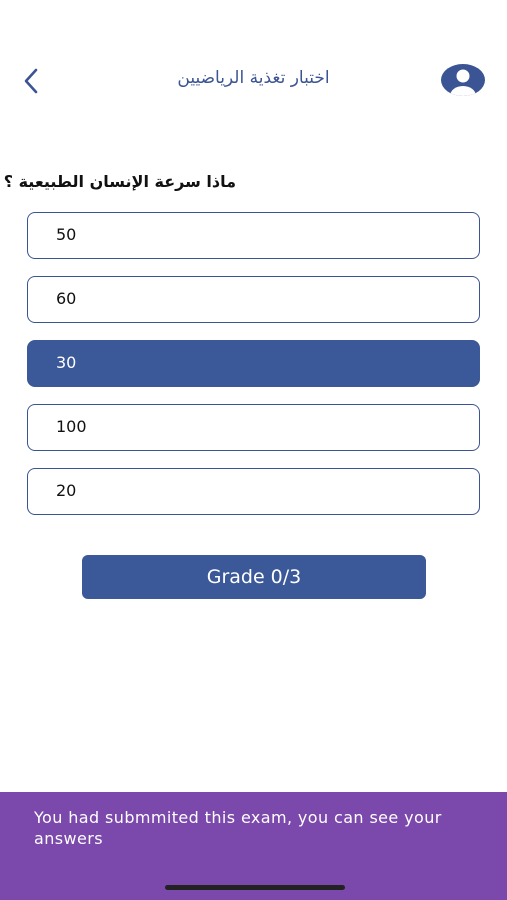 The image size is (507, 900). I want to click on grade-button: Grade 0/3, so click(254, 577).